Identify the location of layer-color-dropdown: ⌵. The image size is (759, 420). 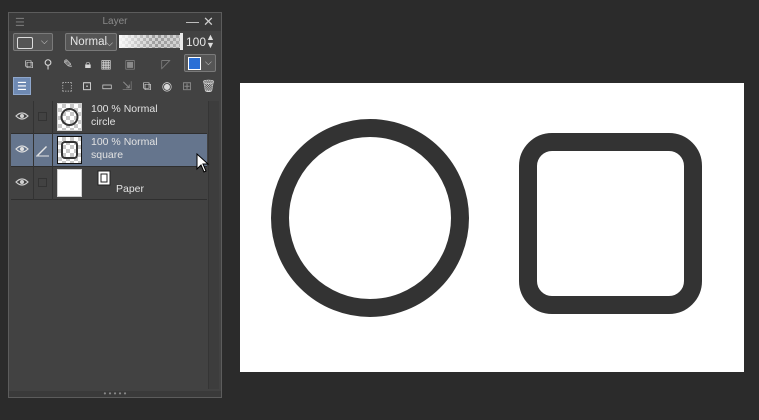
(33, 42).